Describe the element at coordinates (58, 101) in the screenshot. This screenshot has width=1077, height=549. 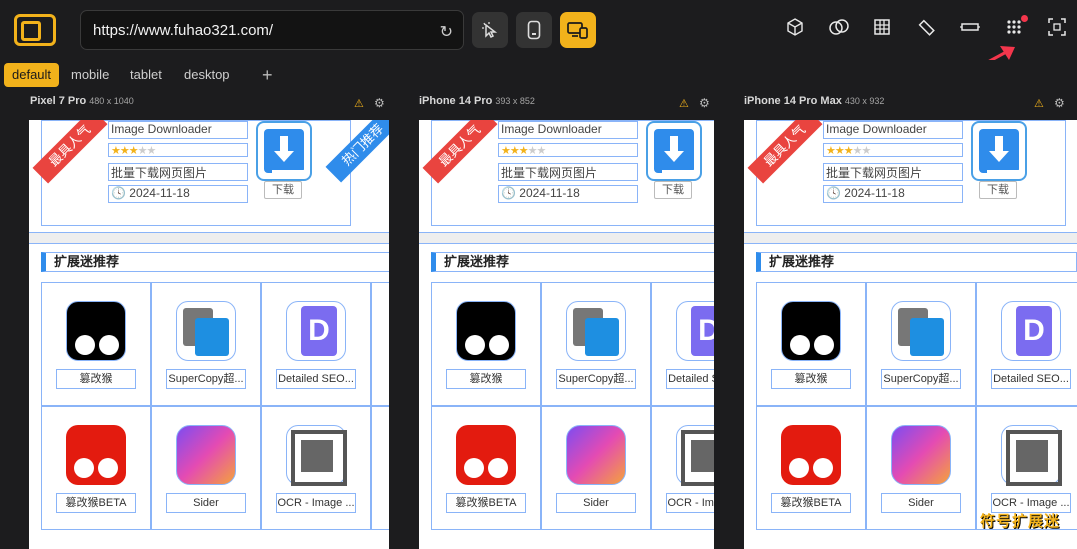
I see `device-name: Pixel 7 Pro` at that location.